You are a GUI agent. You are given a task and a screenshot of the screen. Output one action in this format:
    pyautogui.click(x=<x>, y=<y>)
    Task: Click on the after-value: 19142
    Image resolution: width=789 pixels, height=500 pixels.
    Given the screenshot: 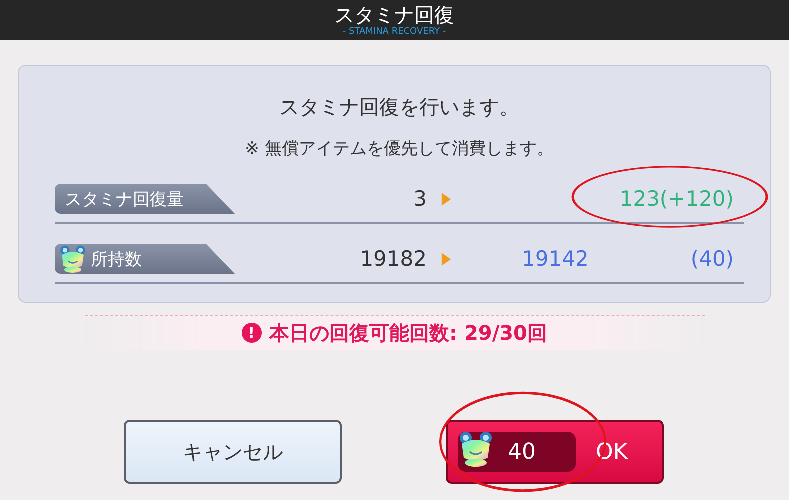 What is the action you would take?
    pyautogui.click(x=555, y=259)
    